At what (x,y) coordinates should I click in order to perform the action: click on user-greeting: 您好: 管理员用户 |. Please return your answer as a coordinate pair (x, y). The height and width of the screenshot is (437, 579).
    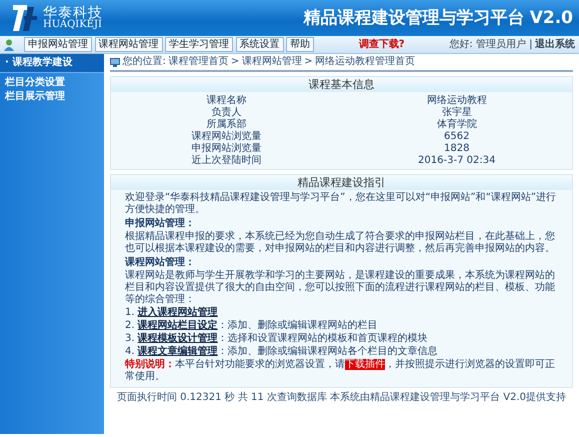
    Looking at the image, I should click on (490, 44).